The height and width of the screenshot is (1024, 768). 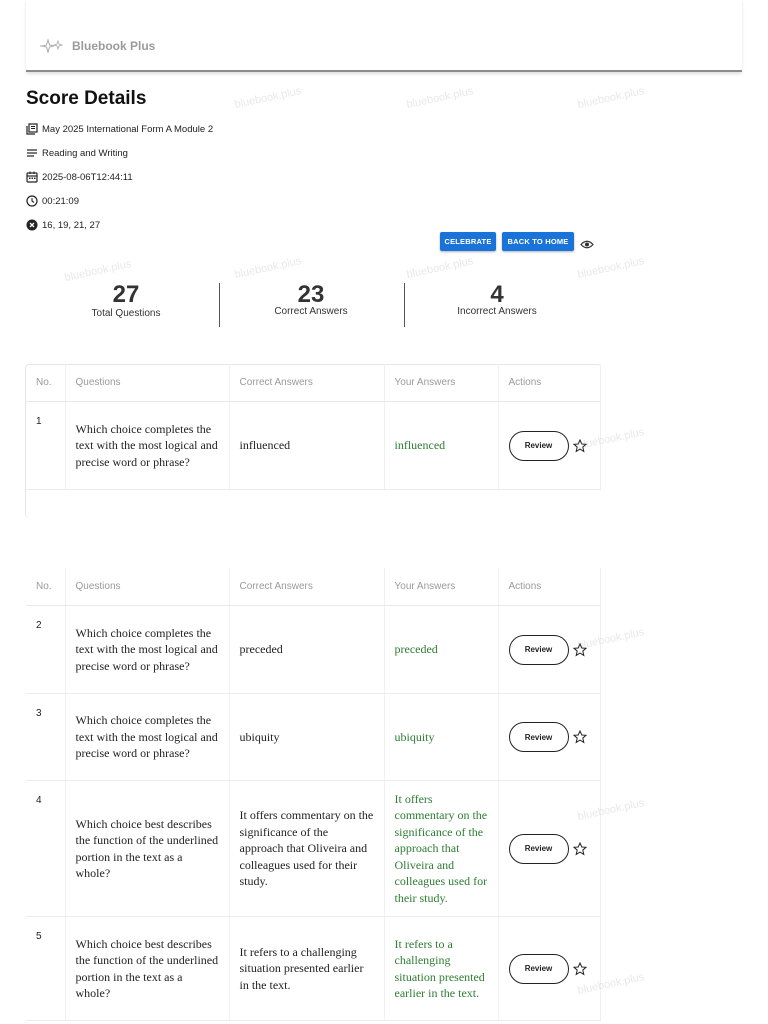 I want to click on cancel-circle-icon, so click(x=32, y=225).